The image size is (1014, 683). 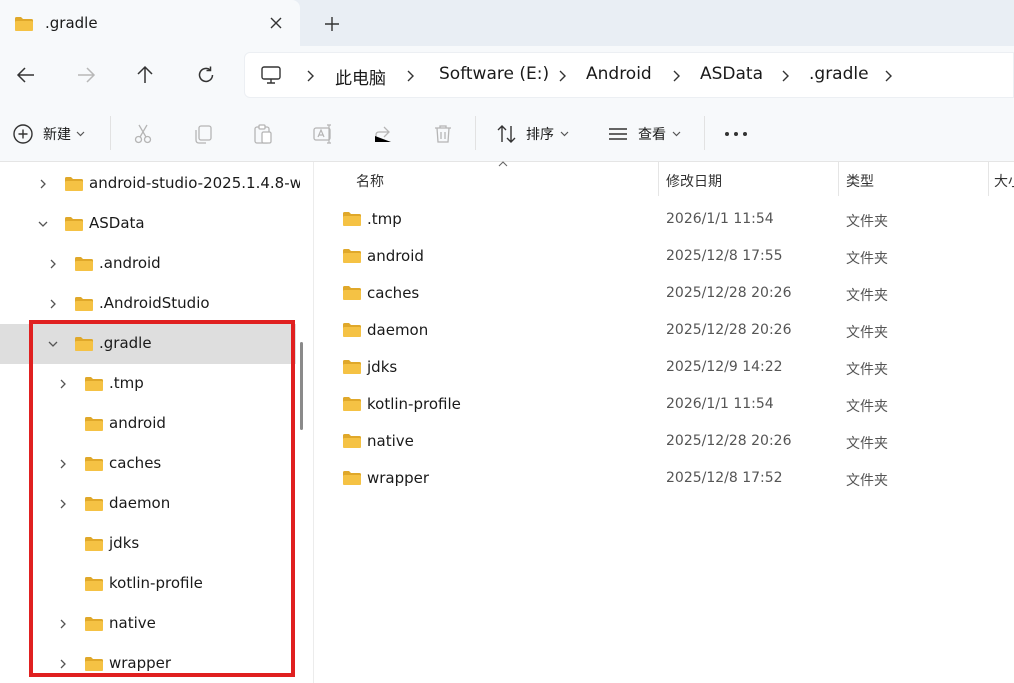 I want to click on breadcrumb-item: .gradle, so click(x=839, y=74).